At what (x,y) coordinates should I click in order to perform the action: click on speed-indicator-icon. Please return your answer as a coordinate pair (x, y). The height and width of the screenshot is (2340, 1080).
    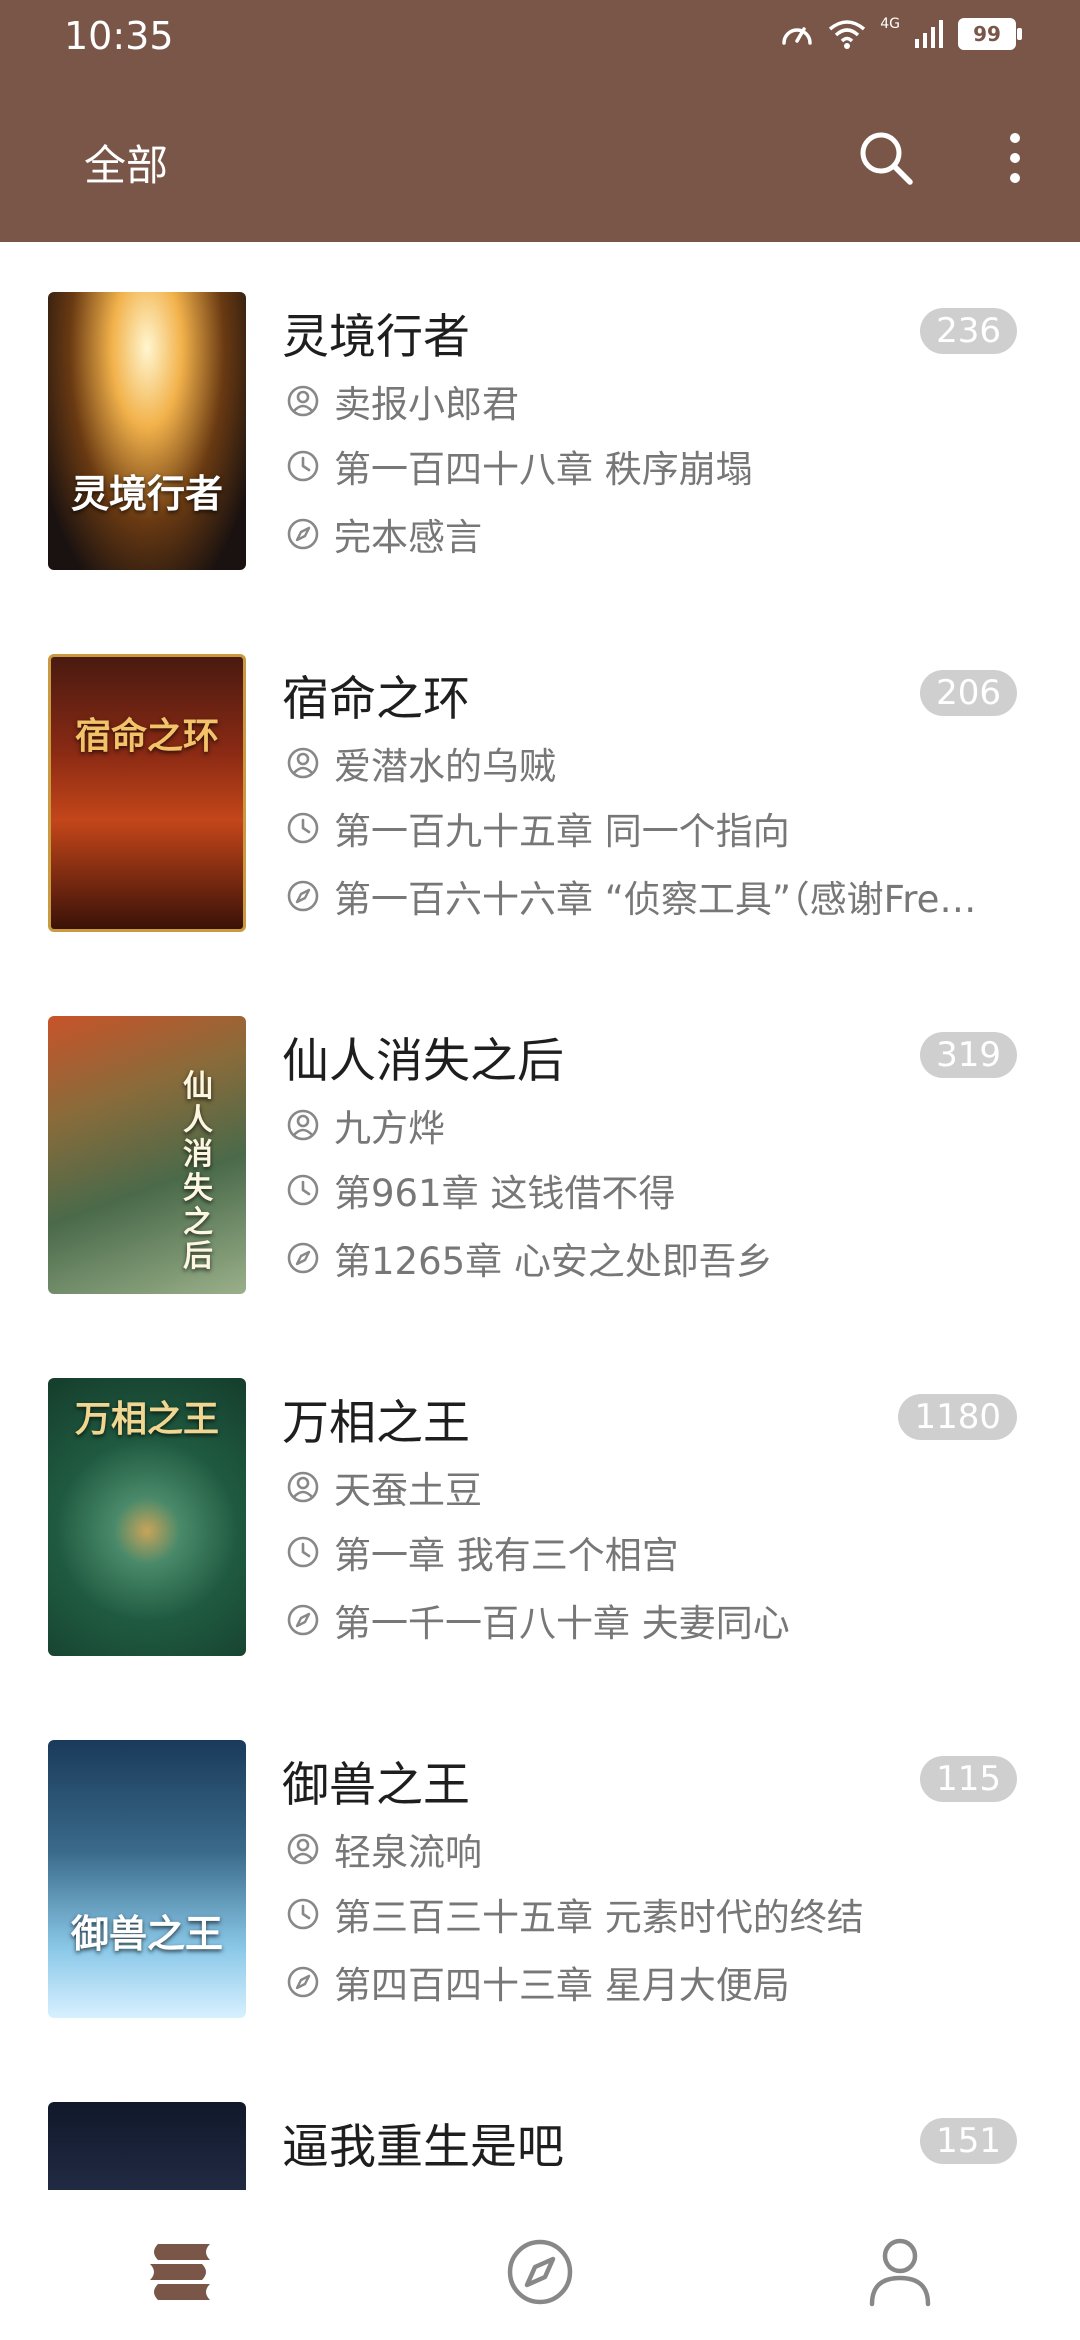
    Looking at the image, I should click on (797, 36).